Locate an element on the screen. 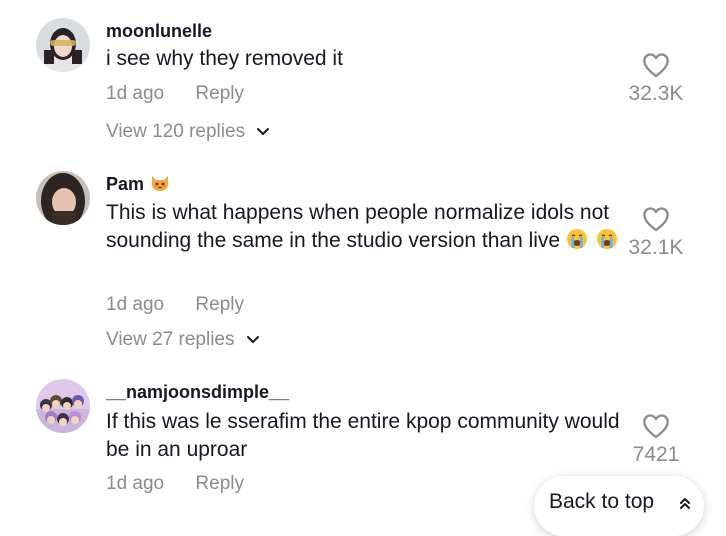 This screenshot has width=726, height=536. like-button: 32.1K is located at coordinates (656, 233).